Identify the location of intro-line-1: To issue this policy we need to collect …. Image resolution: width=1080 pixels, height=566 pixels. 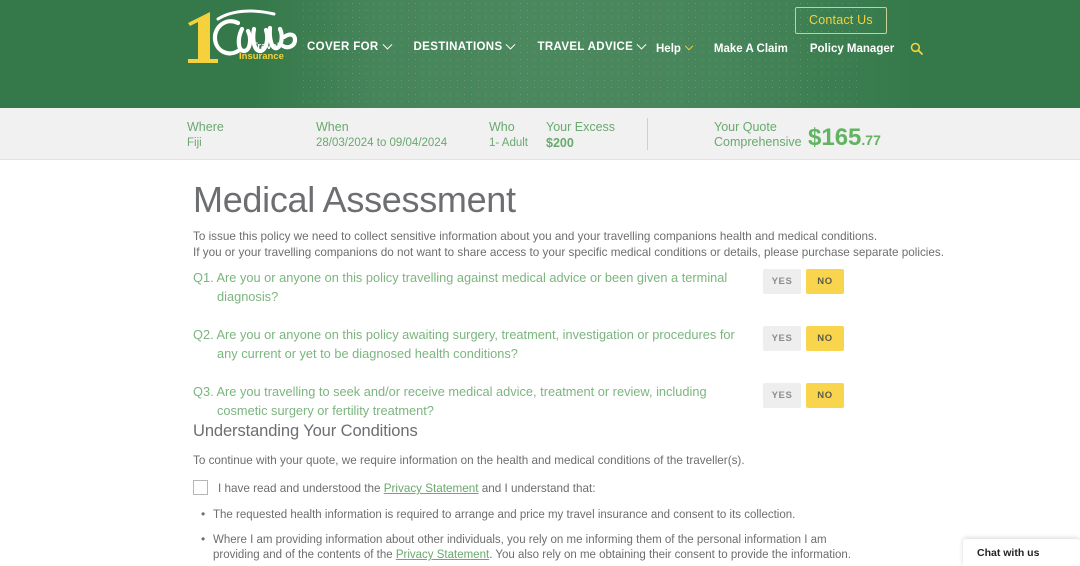
(535, 236).